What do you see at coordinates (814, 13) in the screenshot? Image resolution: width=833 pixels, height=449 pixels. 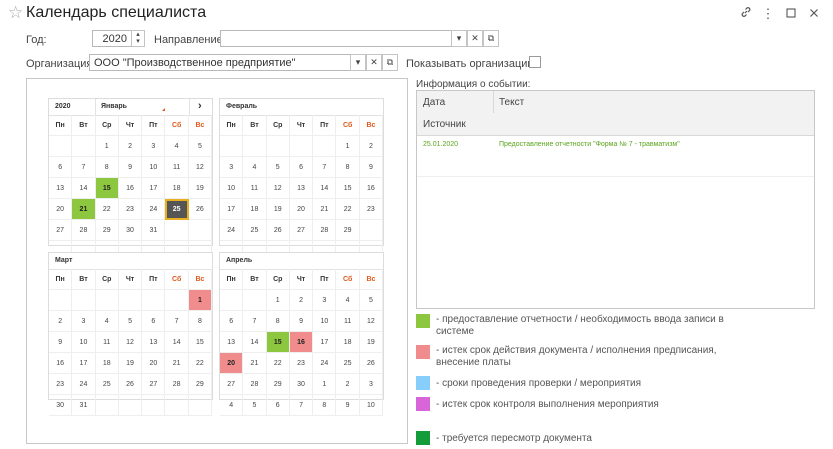 I see `close-icon` at bounding box center [814, 13].